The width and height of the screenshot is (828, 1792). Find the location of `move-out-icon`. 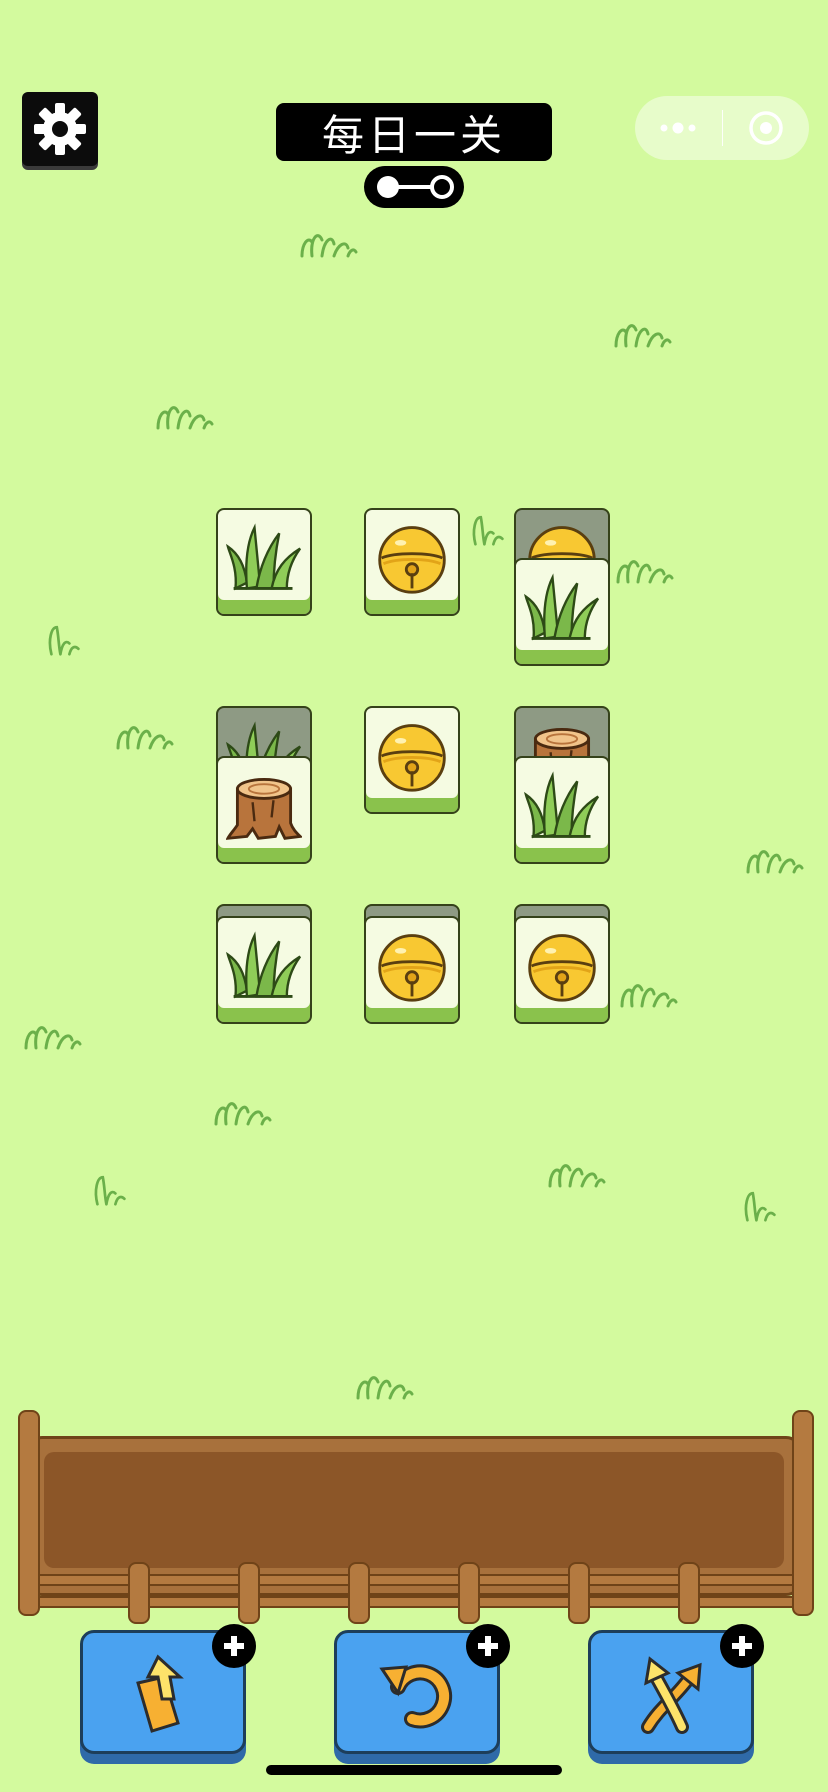

move-out-icon is located at coordinates (160, 1693).